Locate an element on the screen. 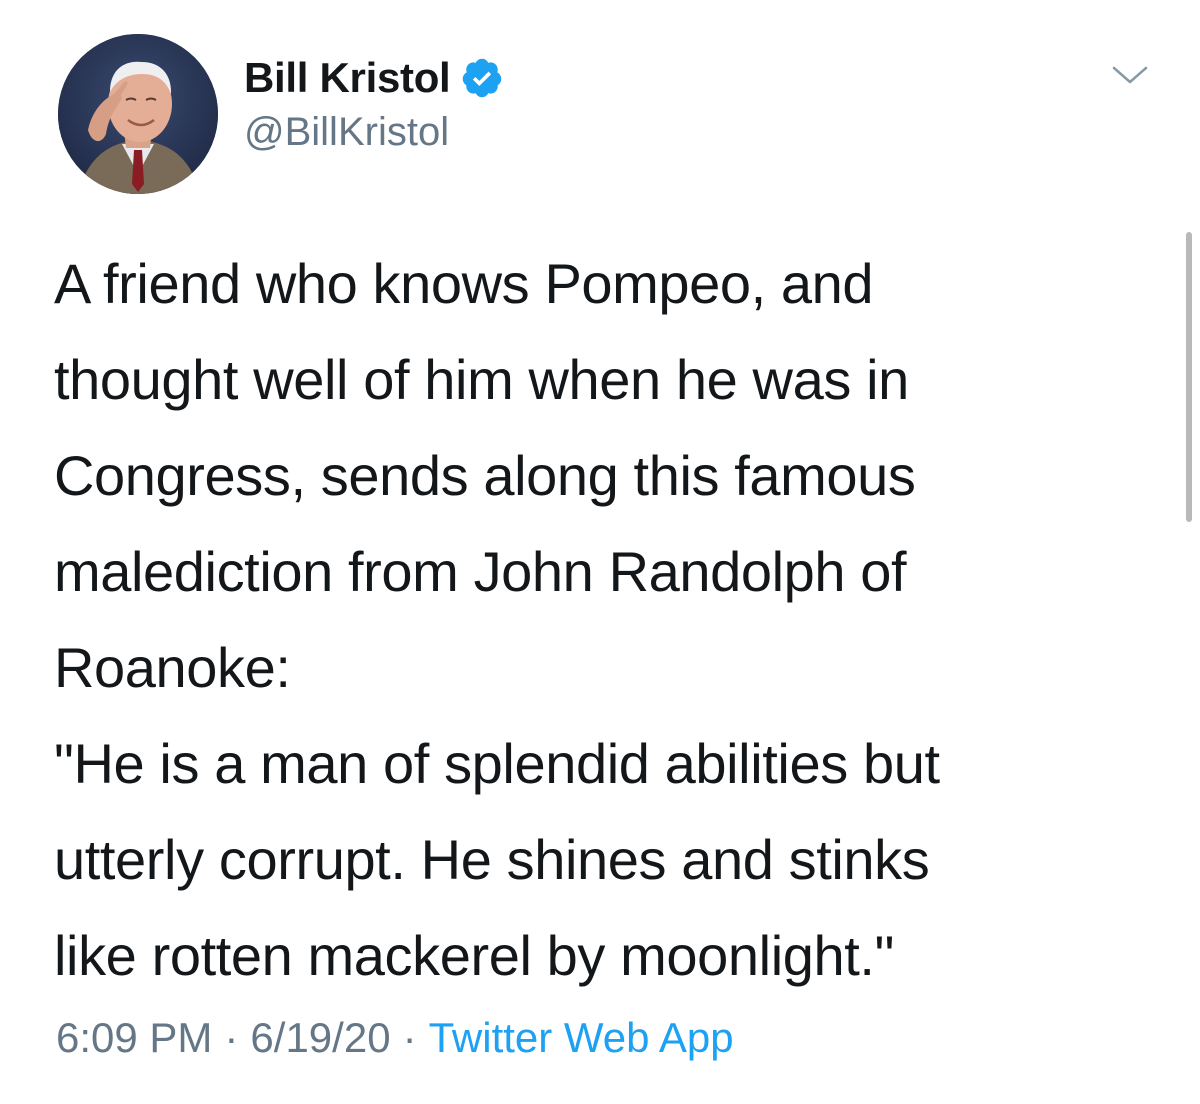 The height and width of the screenshot is (1104, 1200). tweet-text-line: like rotten mackerel by moonlight." is located at coordinates (474, 955).